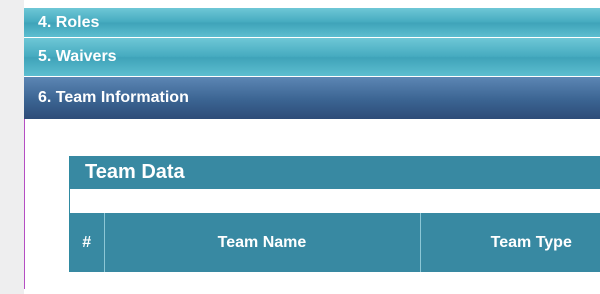 The height and width of the screenshot is (294, 600). What do you see at coordinates (113, 97) in the screenshot?
I see `accordion-header-label: 6. Team Information` at bounding box center [113, 97].